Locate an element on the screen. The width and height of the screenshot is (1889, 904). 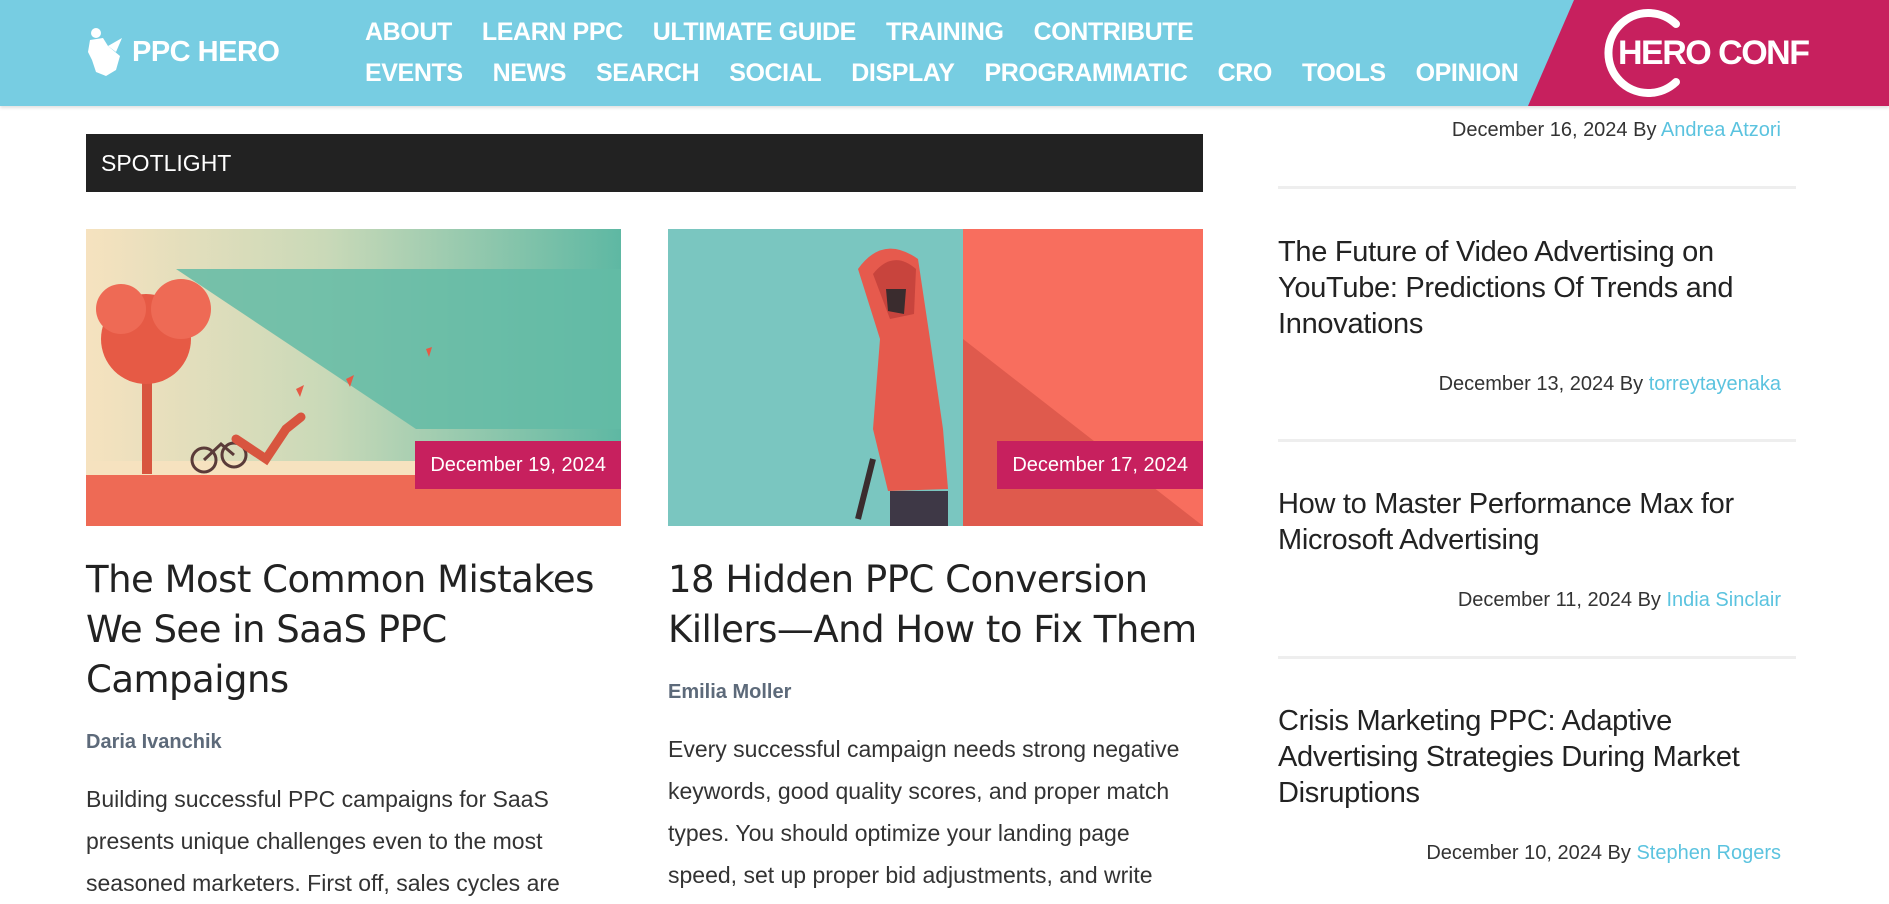
article-author: Emilia Moller is located at coordinates (729, 692).